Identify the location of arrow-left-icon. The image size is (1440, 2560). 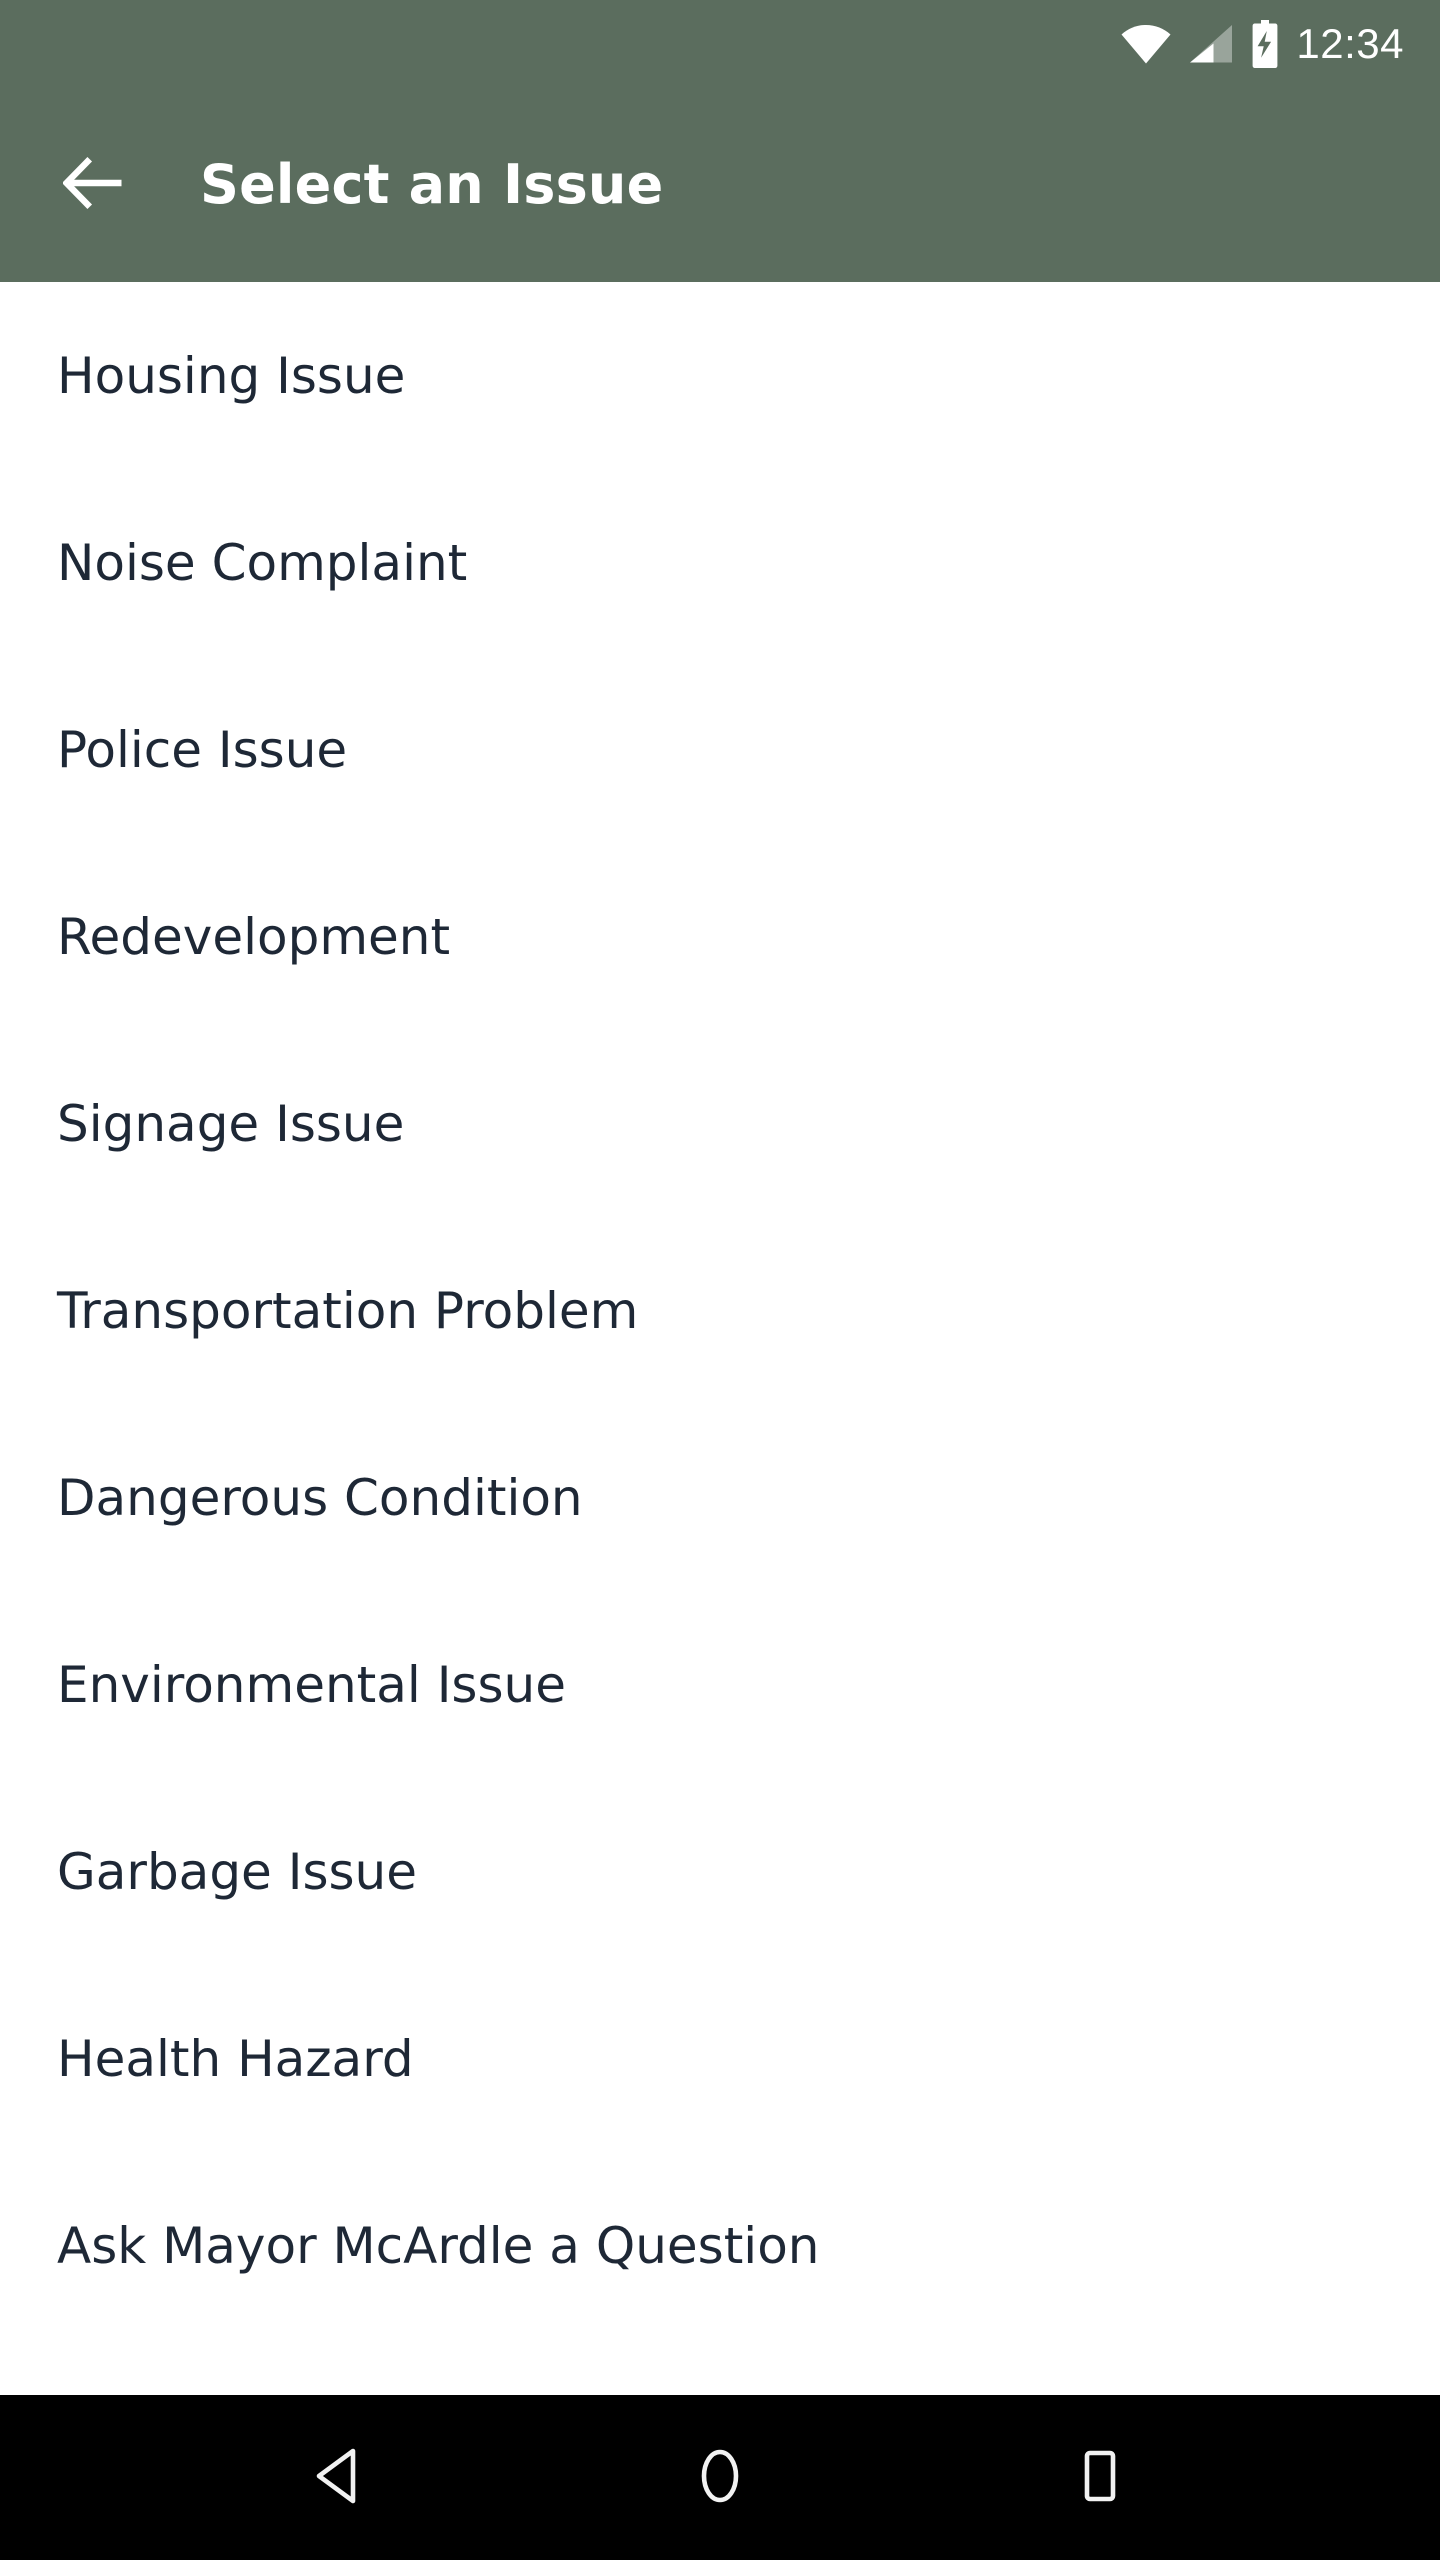
(93, 184).